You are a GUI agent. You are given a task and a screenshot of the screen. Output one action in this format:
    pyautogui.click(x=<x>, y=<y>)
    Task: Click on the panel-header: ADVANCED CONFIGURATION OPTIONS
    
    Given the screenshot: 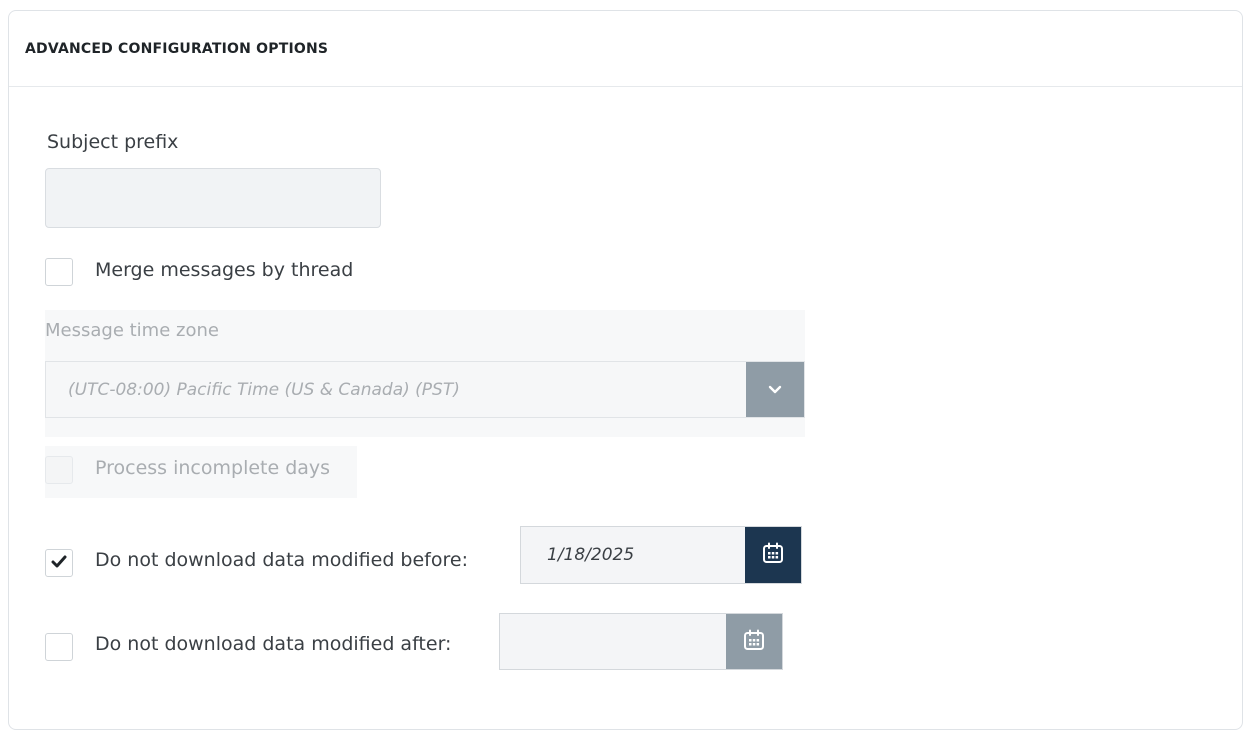 What is the action you would take?
    pyautogui.click(x=625, y=49)
    